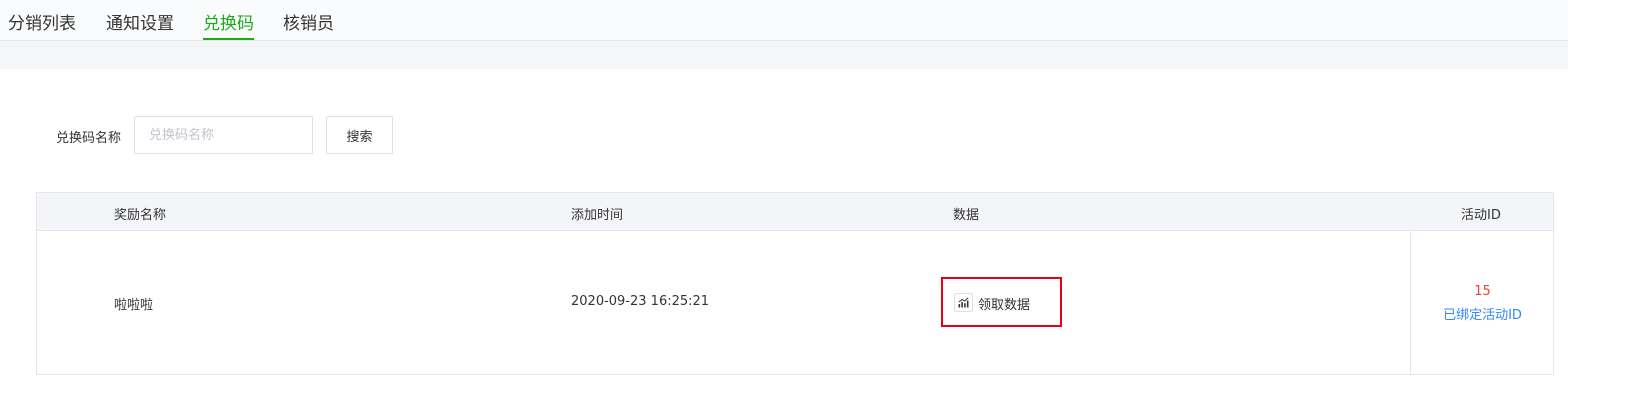 The image size is (1649, 411). What do you see at coordinates (1482, 302) in the screenshot?
I see `activity-id-cell: 15 已绑定活动ID` at bounding box center [1482, 302].